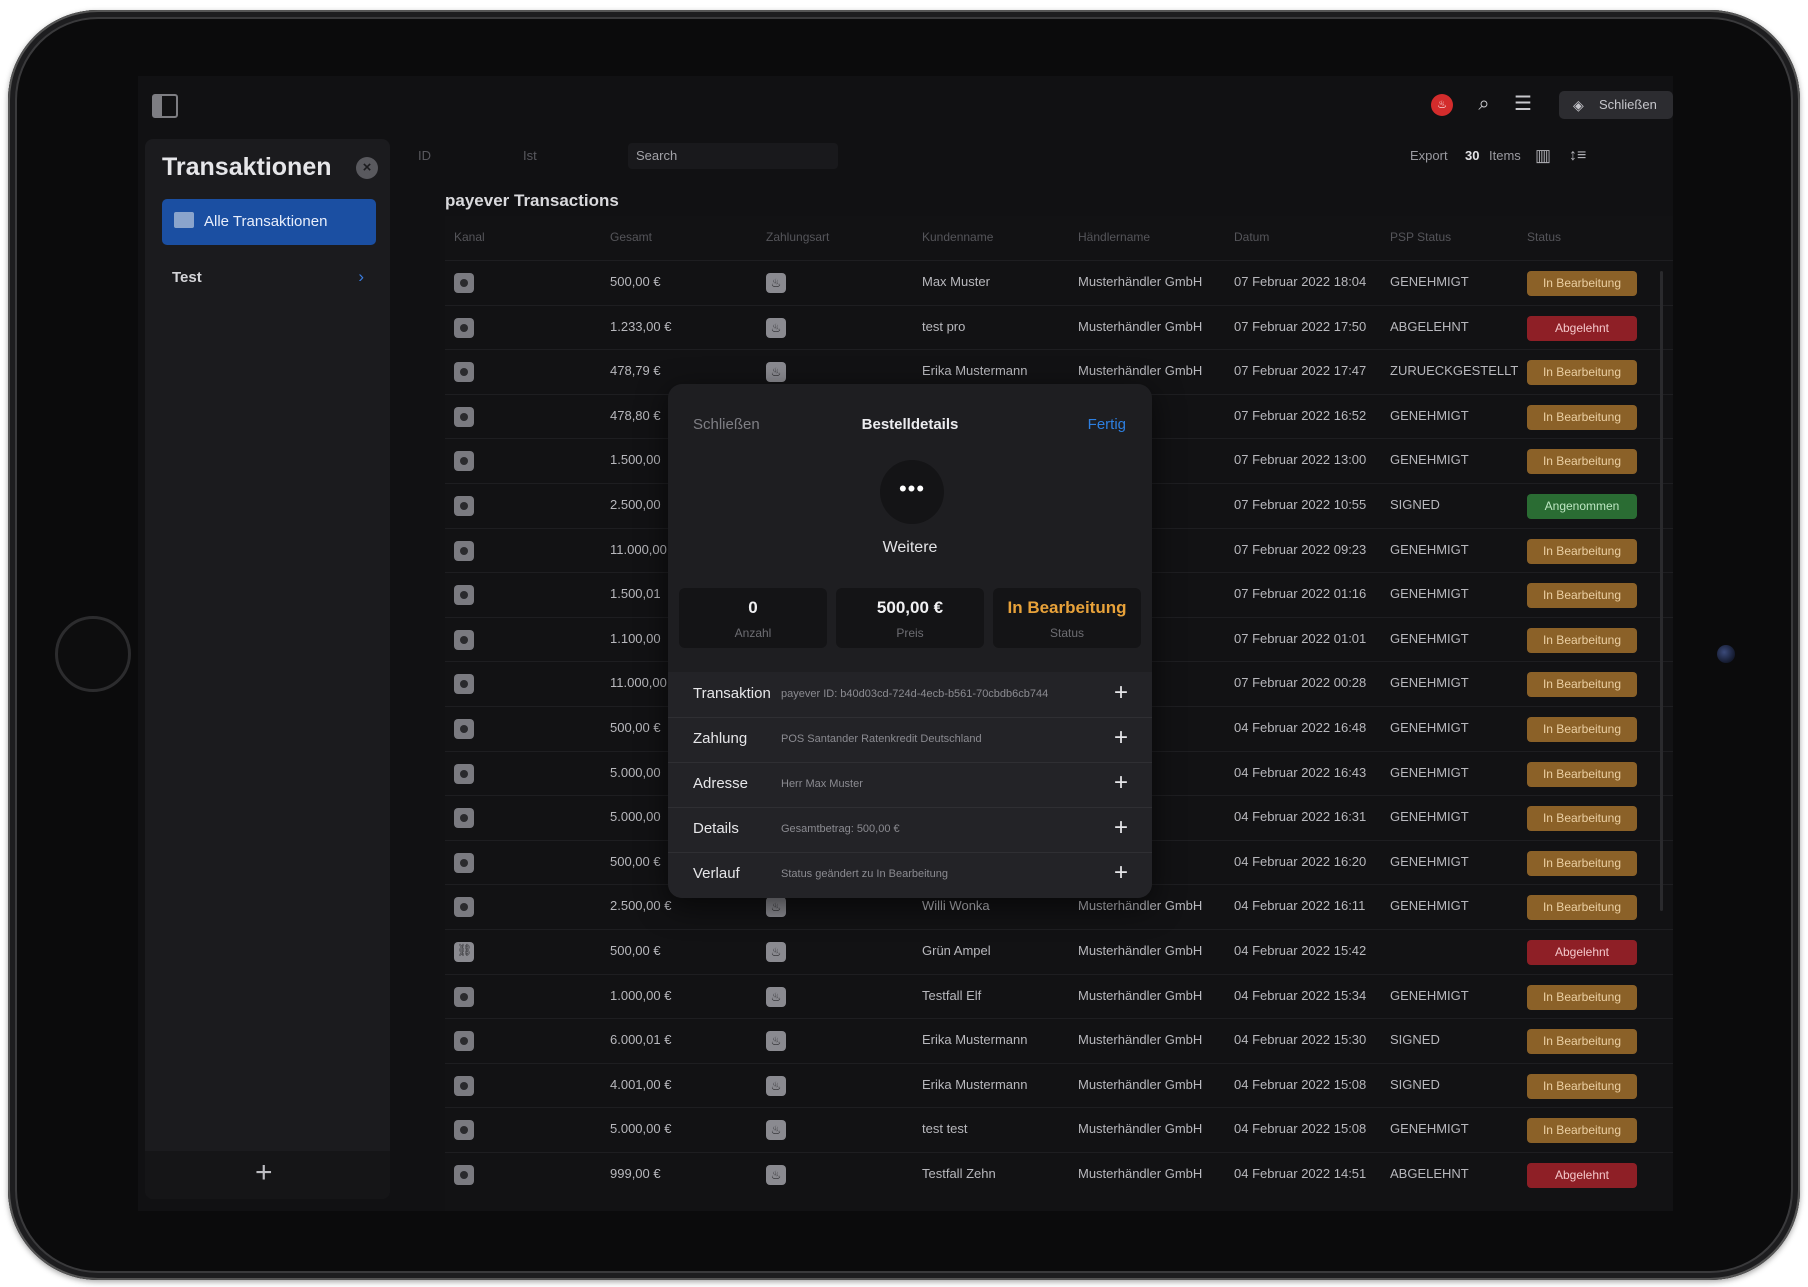  I want to click on column-header-customer: Kundenname, so click(957, 237).